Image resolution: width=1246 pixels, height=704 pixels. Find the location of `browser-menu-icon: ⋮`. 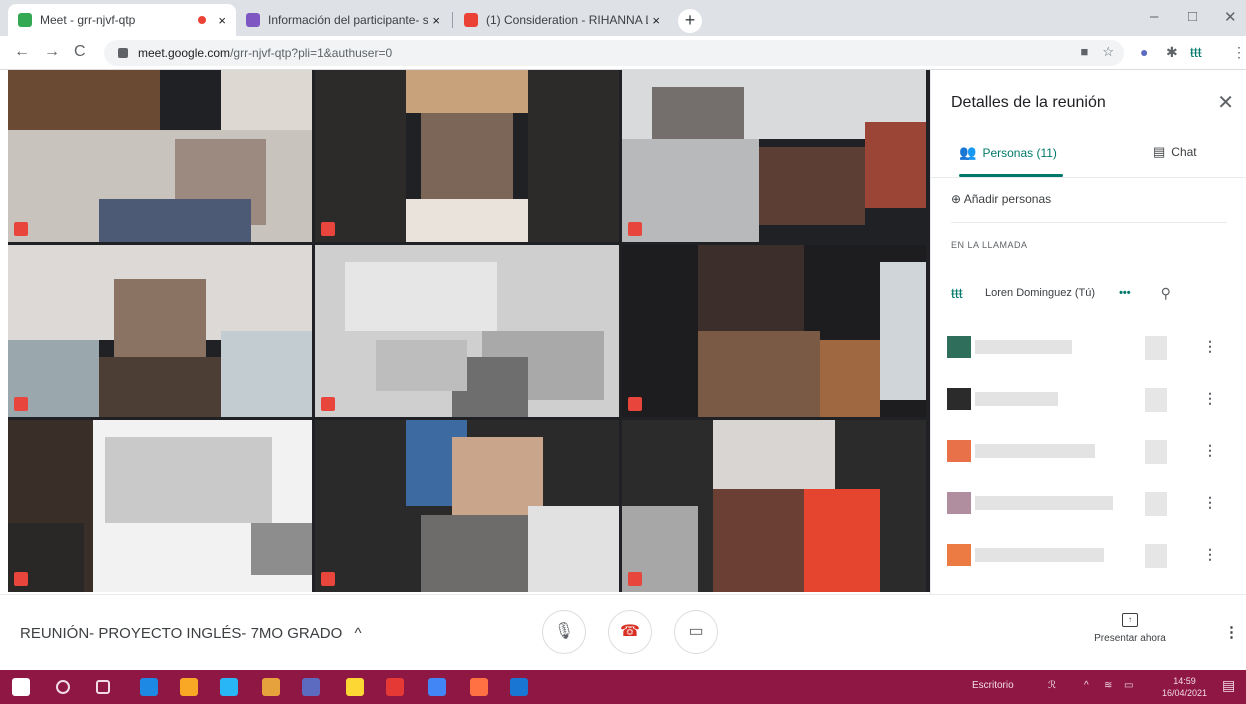

browser-menu-icon: ⋮ is located at coordinates (1239, 52).